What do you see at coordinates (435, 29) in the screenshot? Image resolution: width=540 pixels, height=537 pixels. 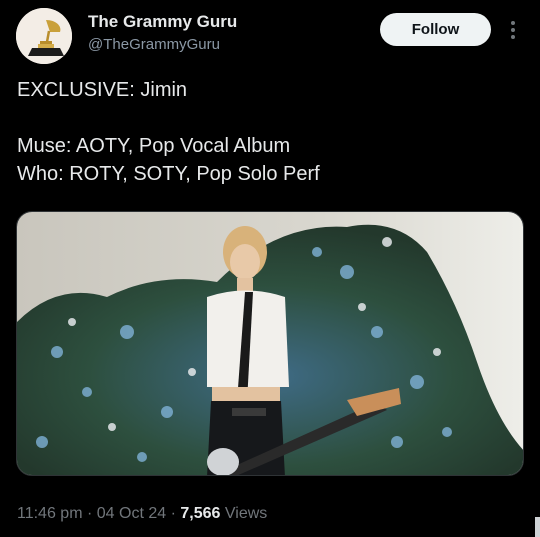 I see `follow-button: Follow` at bounding box center [435, 29].